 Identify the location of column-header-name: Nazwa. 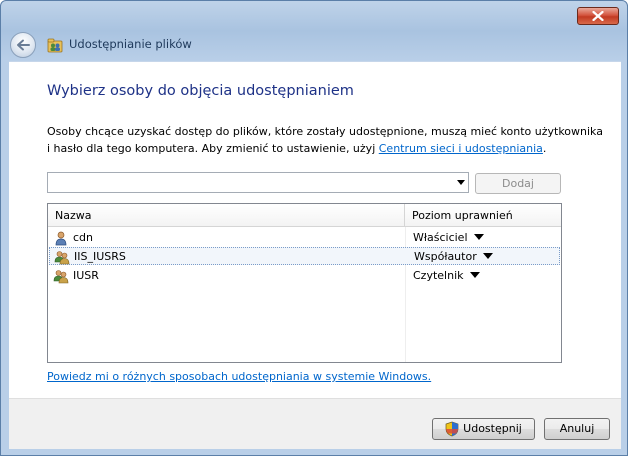
(226, 215).